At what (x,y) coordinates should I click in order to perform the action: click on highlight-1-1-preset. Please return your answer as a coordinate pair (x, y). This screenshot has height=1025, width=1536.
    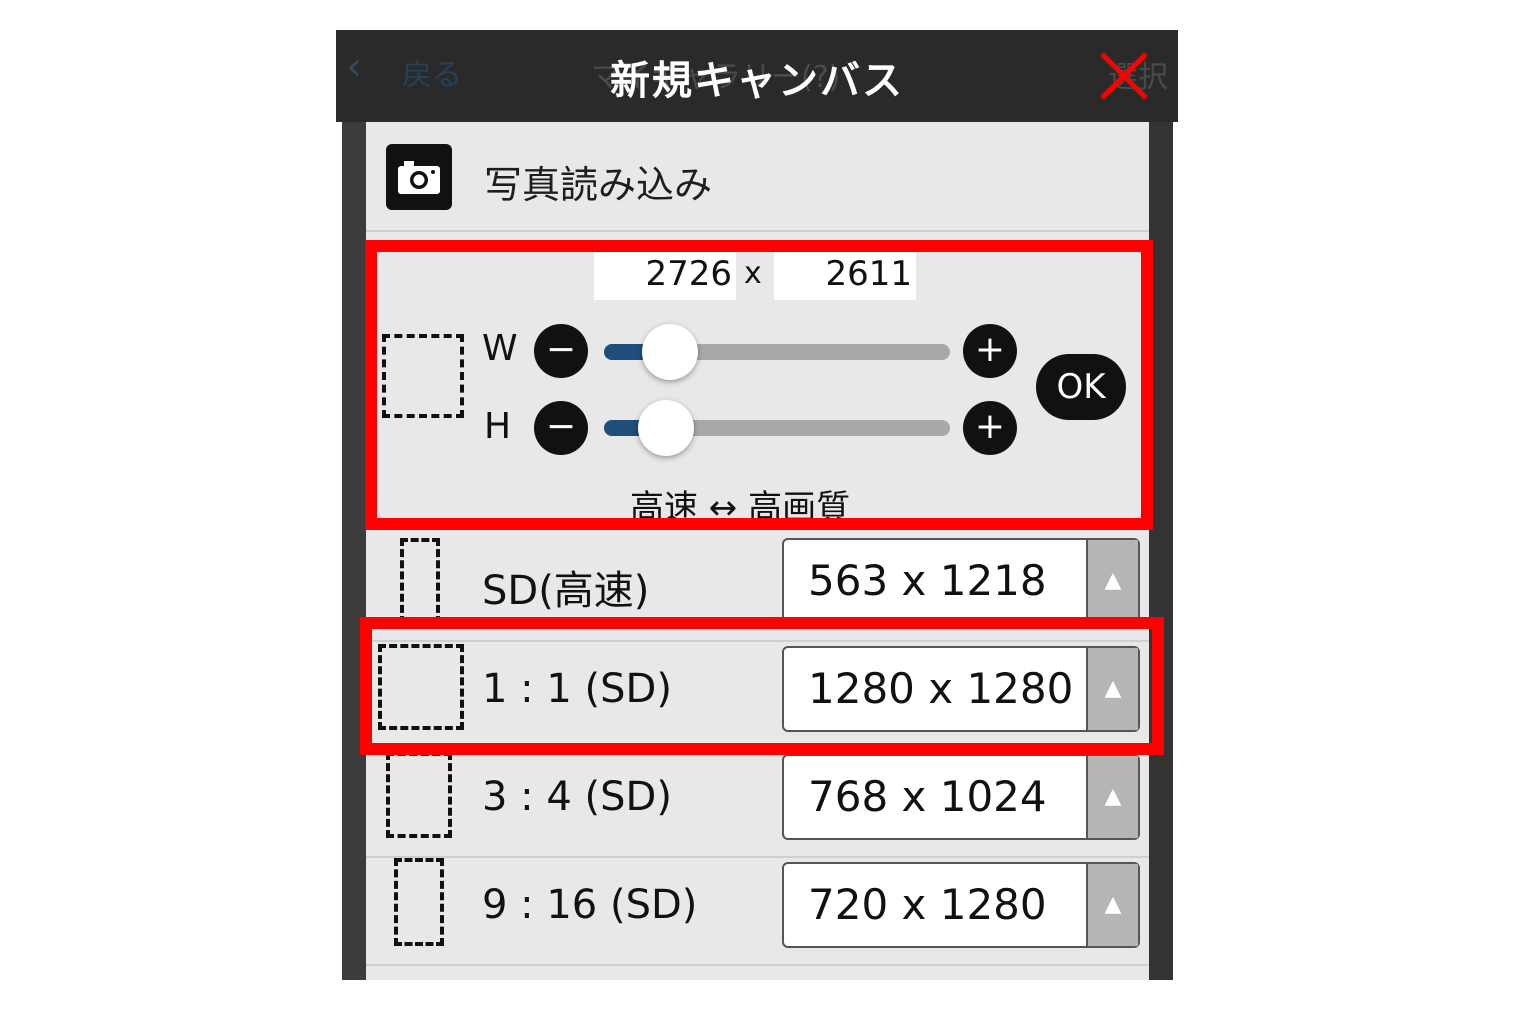
    Looking at the image, I should click on (762, 686).